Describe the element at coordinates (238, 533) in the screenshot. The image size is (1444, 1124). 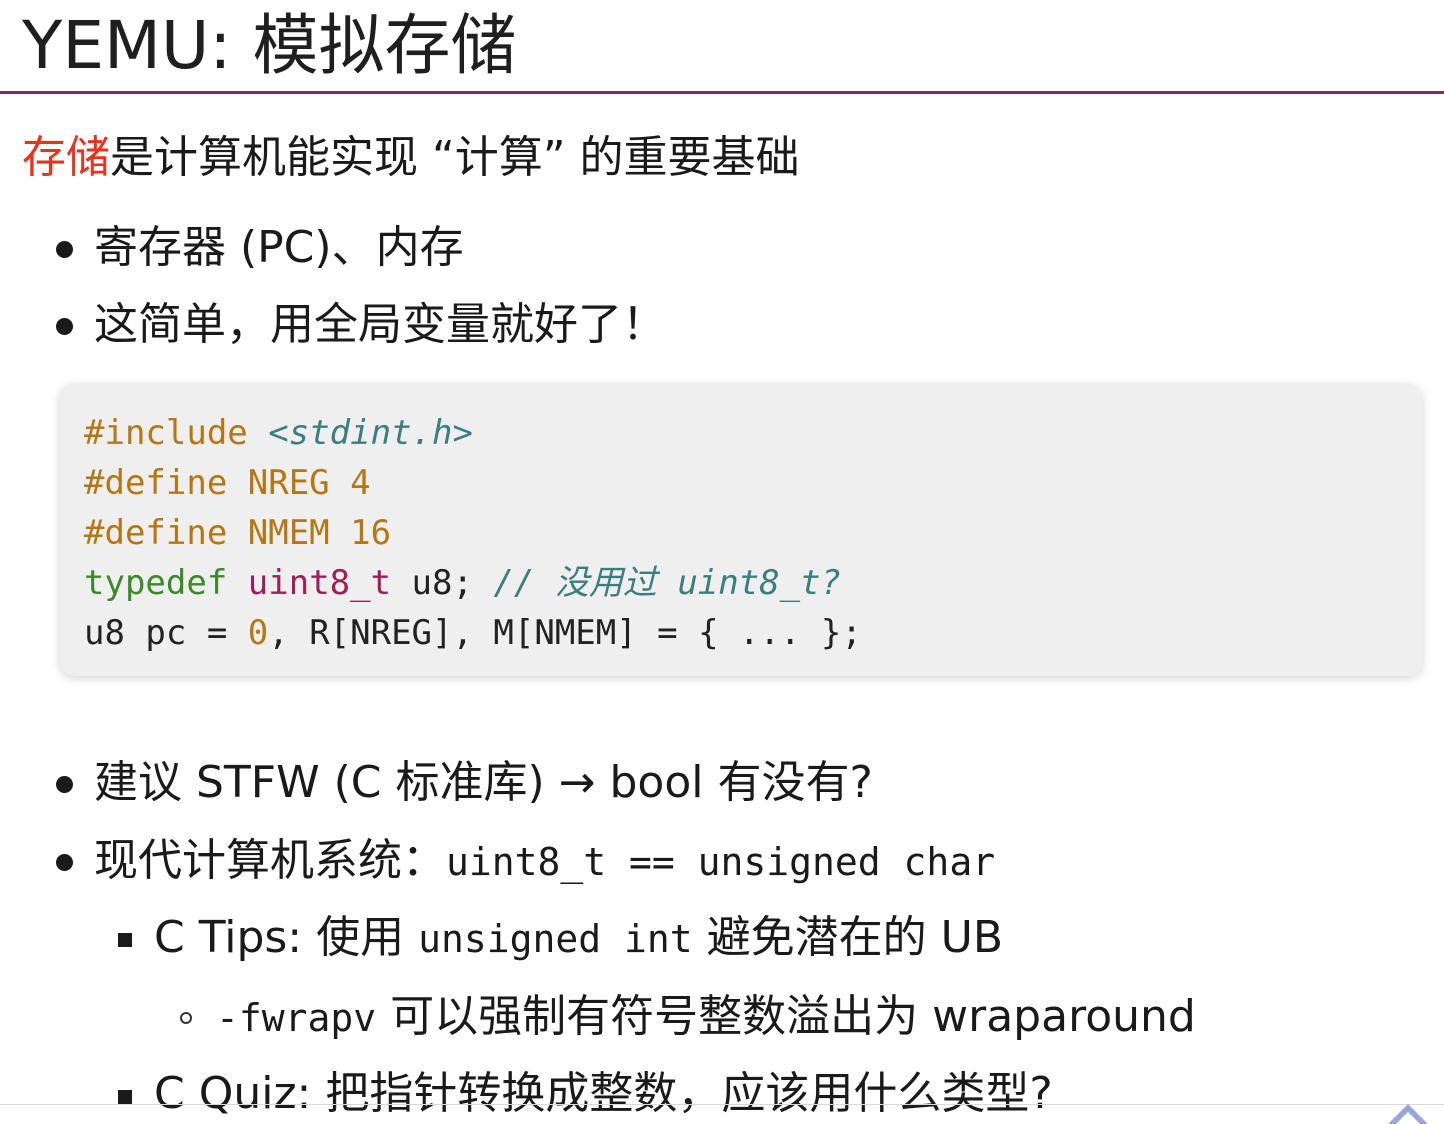
I see `code-line-3: #define NMEM 16` at that location.